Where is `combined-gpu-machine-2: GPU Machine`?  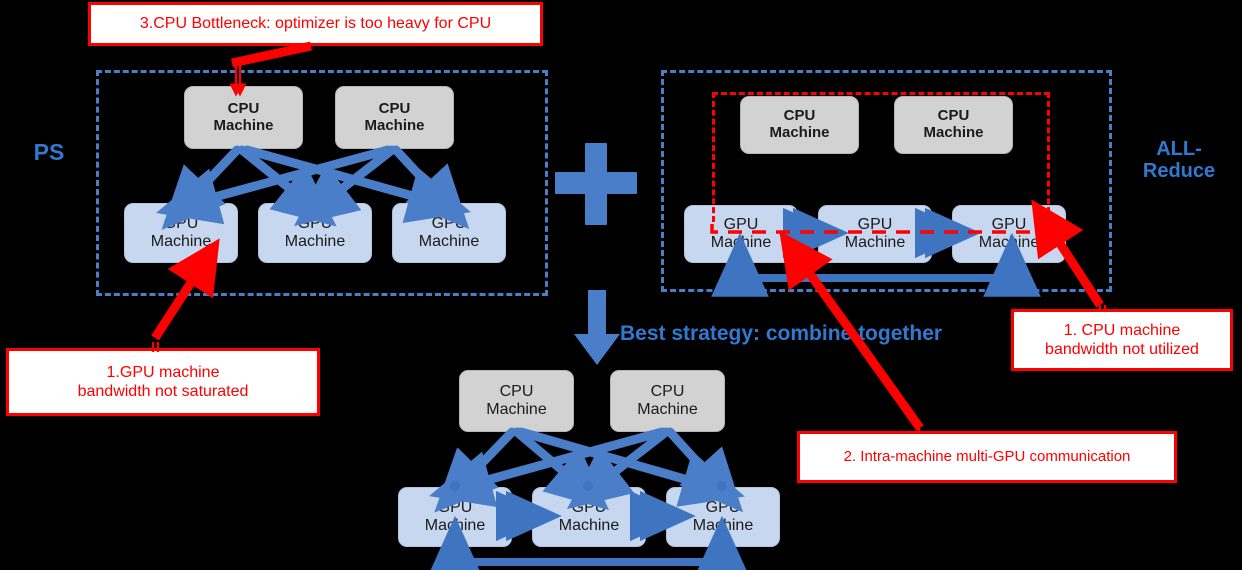
combined-gpu-machine-2: GPU Machine is located at coordinates (589, 517).